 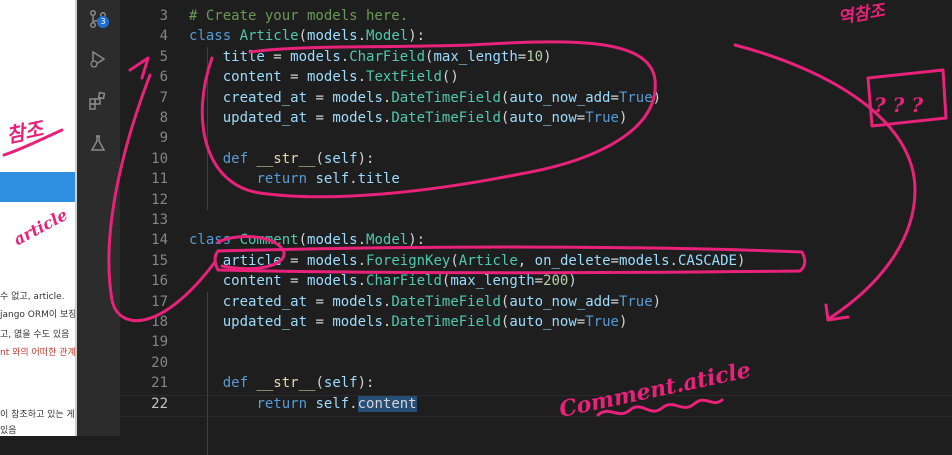 I want to click on code-line: 3 # Create your models here., so click(x=536, y=16).